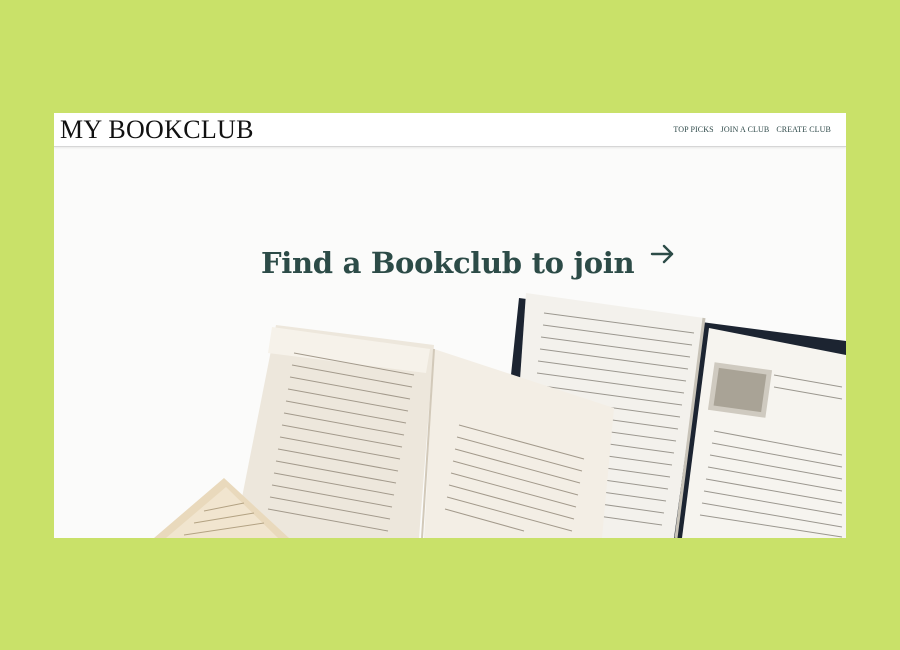  What do you see at coordinates (803, 129) in the screenshot?
I see `nav-create-club: CREATE CLUB` at bounding box center [803, 129].